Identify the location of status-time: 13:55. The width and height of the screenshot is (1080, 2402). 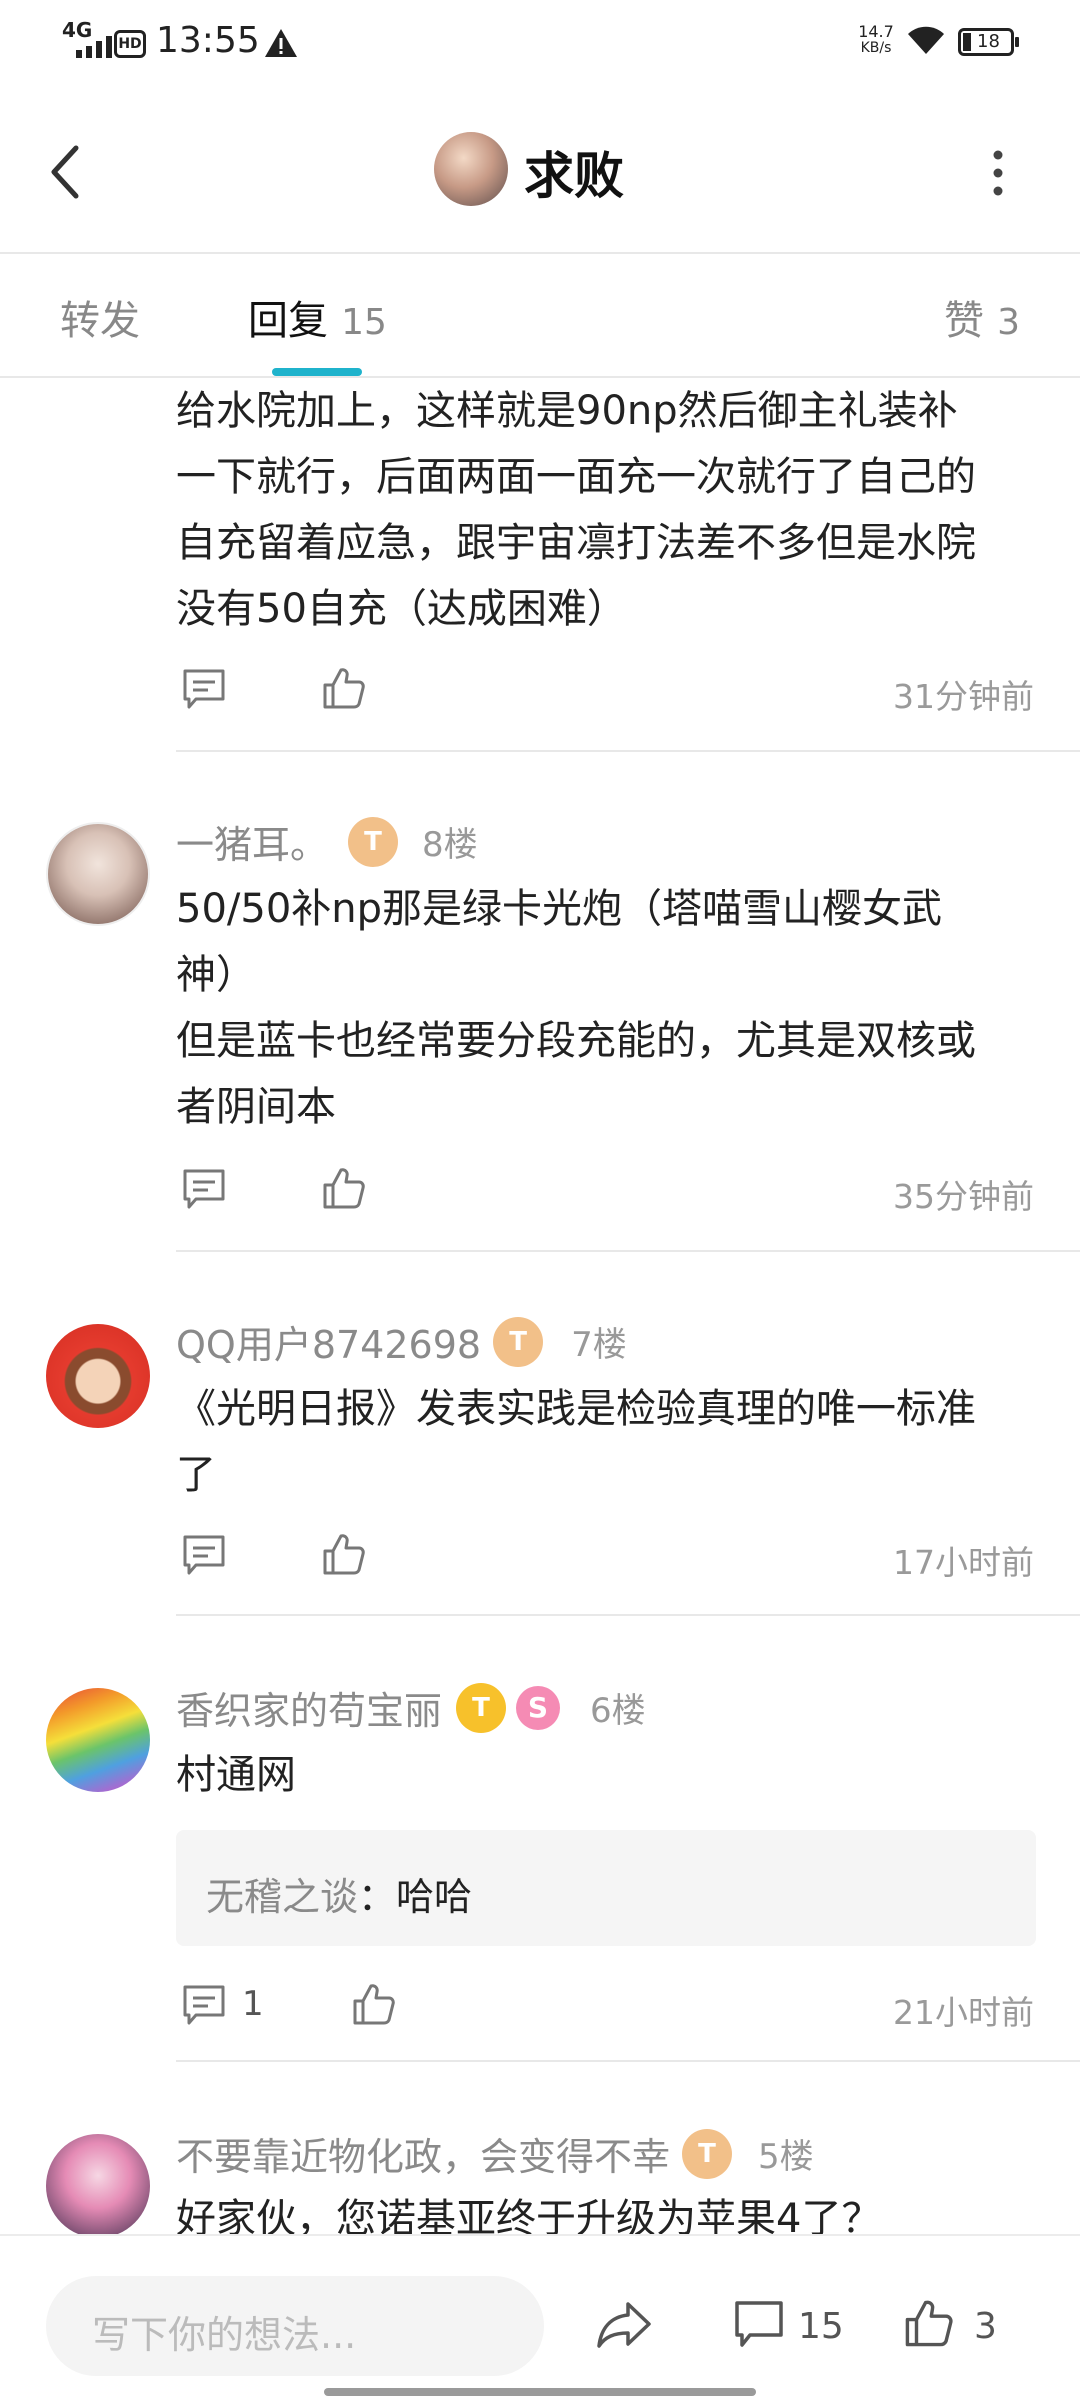
(208, 40).